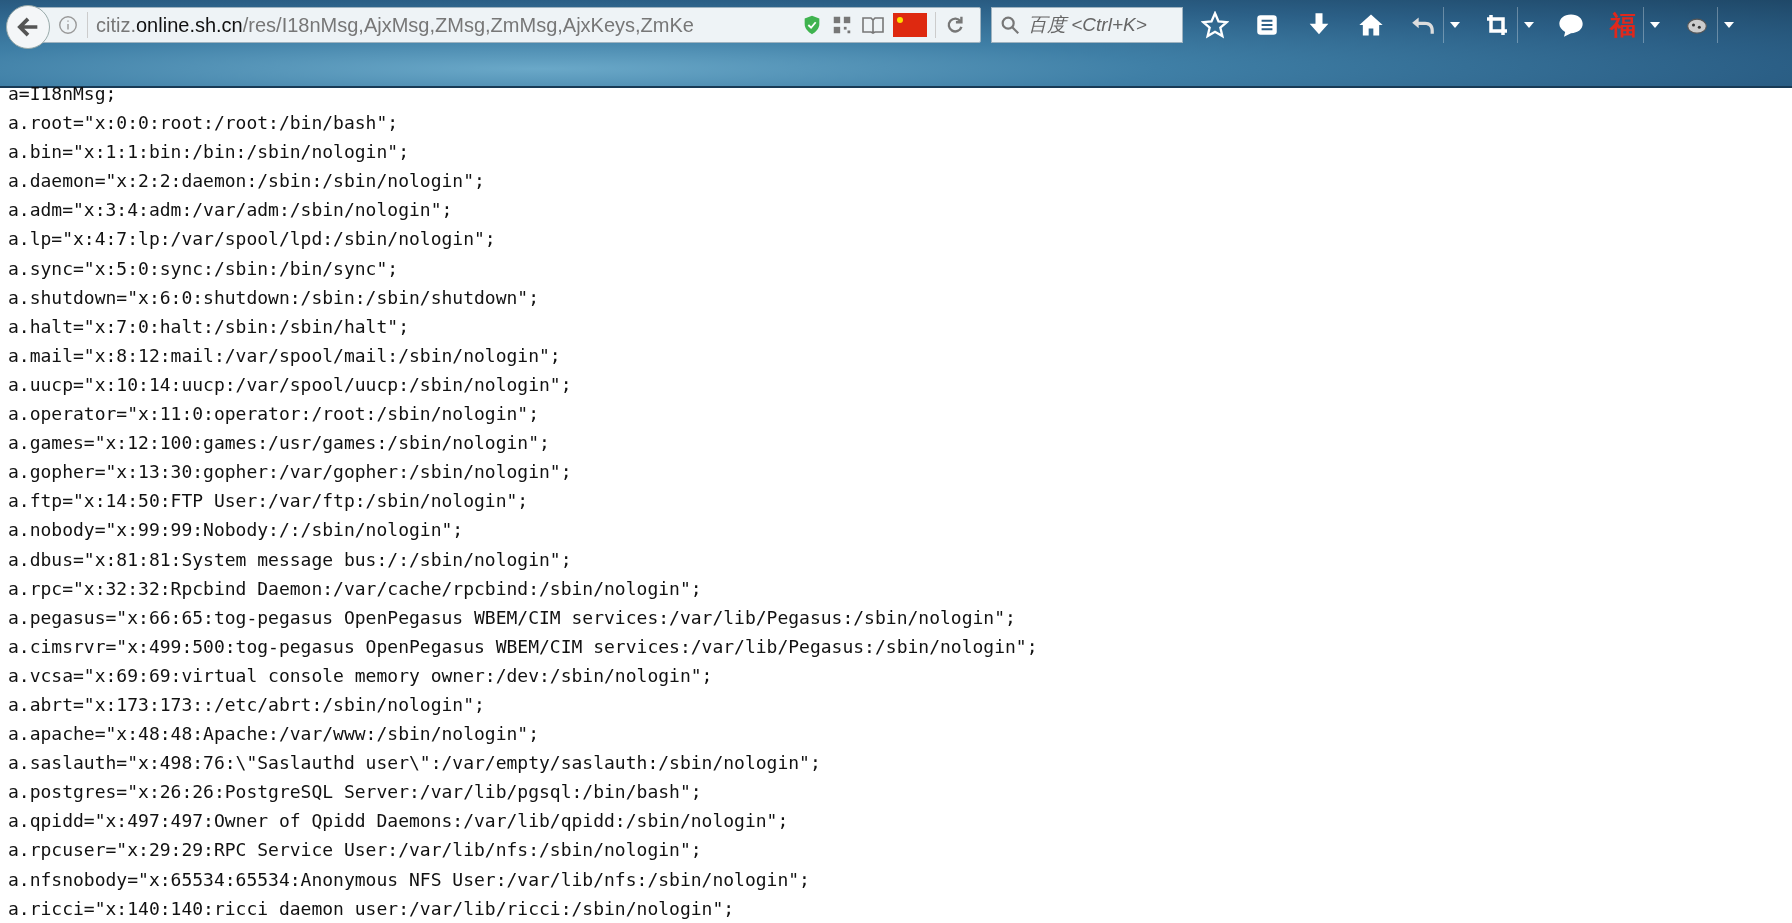 This screenshot has height=923, width=1792. I want to click on star-icon, so click(1215, 25).